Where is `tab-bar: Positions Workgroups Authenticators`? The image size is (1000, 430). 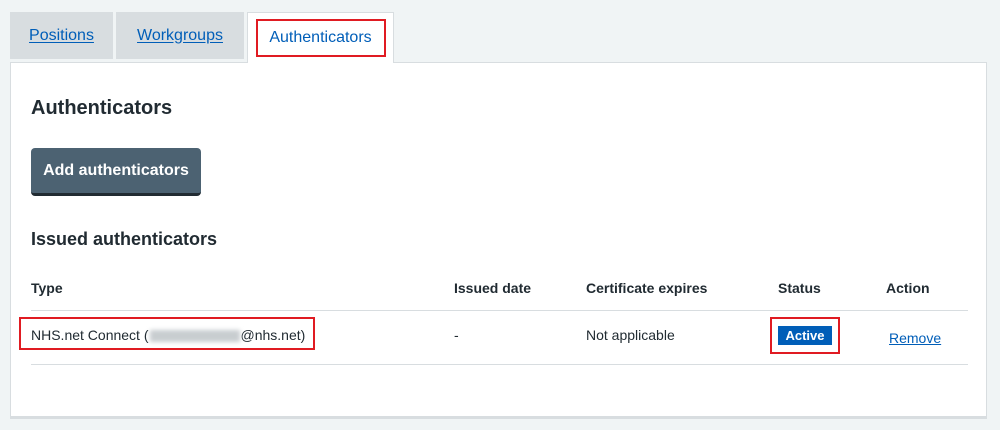
tab-bar: Positions Workgroups Authenticators is located at coordinates (500, 37).